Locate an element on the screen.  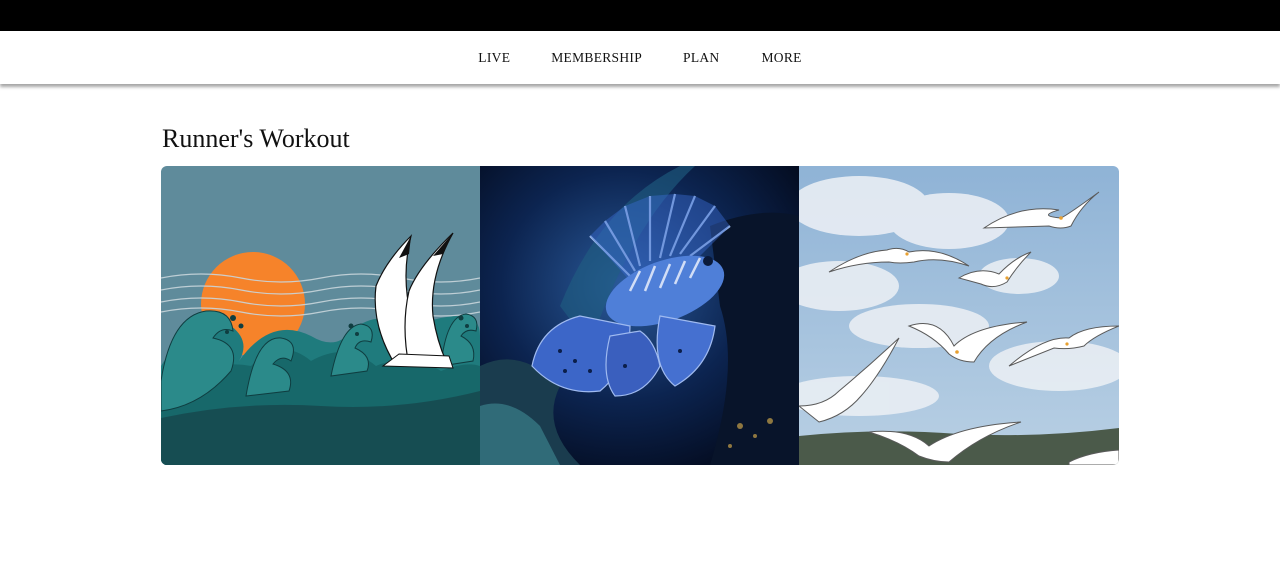
navigation-bar: LIVE MEMBERSHIP PLAN MORE is located at coordinates (640, 57).